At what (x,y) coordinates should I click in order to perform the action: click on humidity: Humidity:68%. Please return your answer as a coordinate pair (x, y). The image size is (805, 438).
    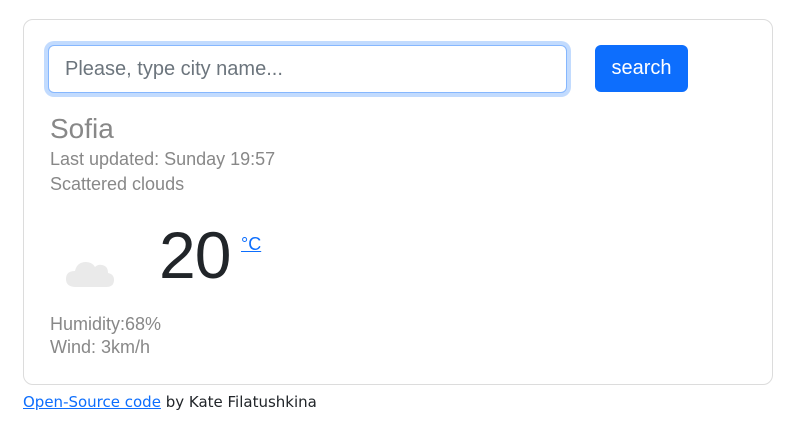
    Looking at the image, I should click on (105, 324).